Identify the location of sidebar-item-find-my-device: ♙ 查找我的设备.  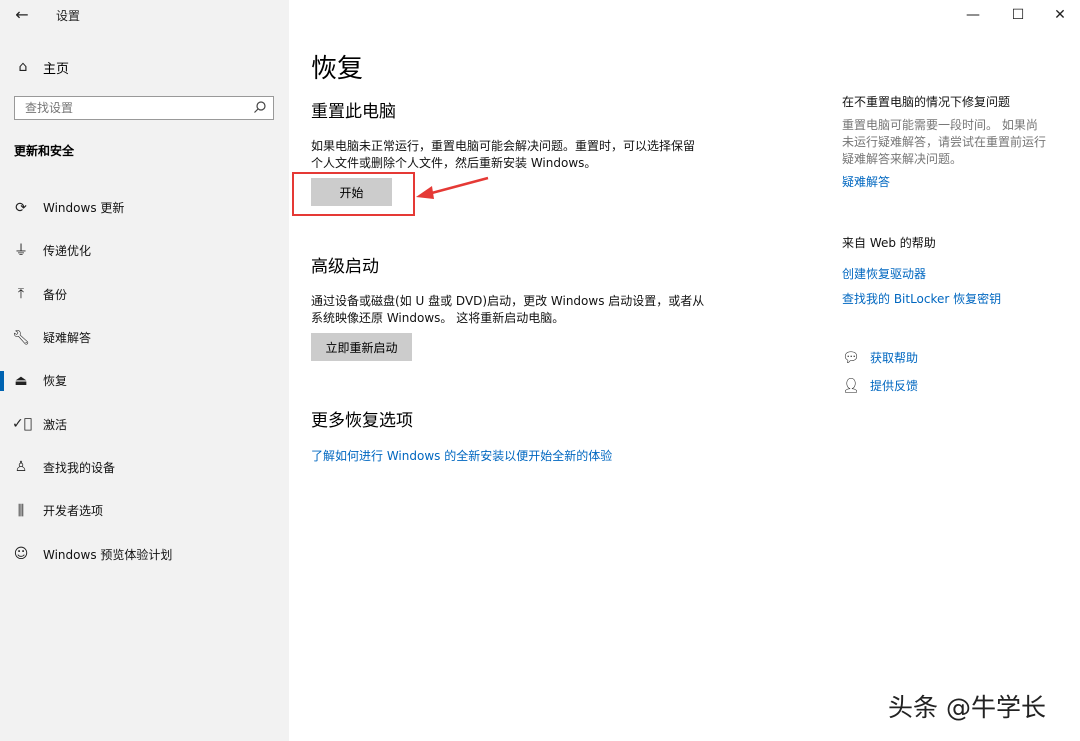
(144, 467).